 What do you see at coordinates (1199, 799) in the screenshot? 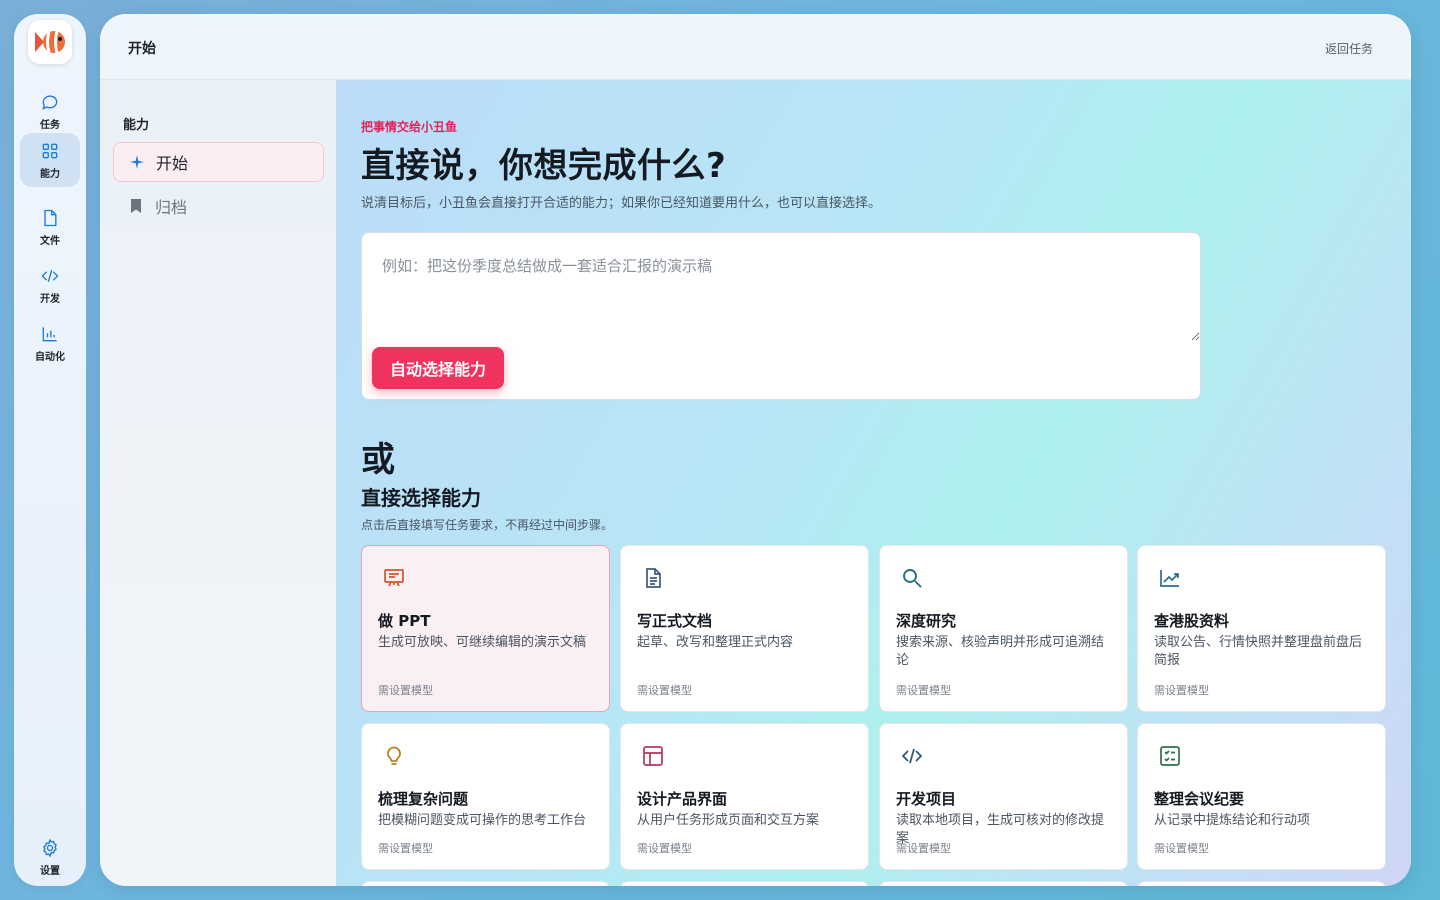
I see `card-title: 整理会议纪要` at bounding box center [1199, 799].